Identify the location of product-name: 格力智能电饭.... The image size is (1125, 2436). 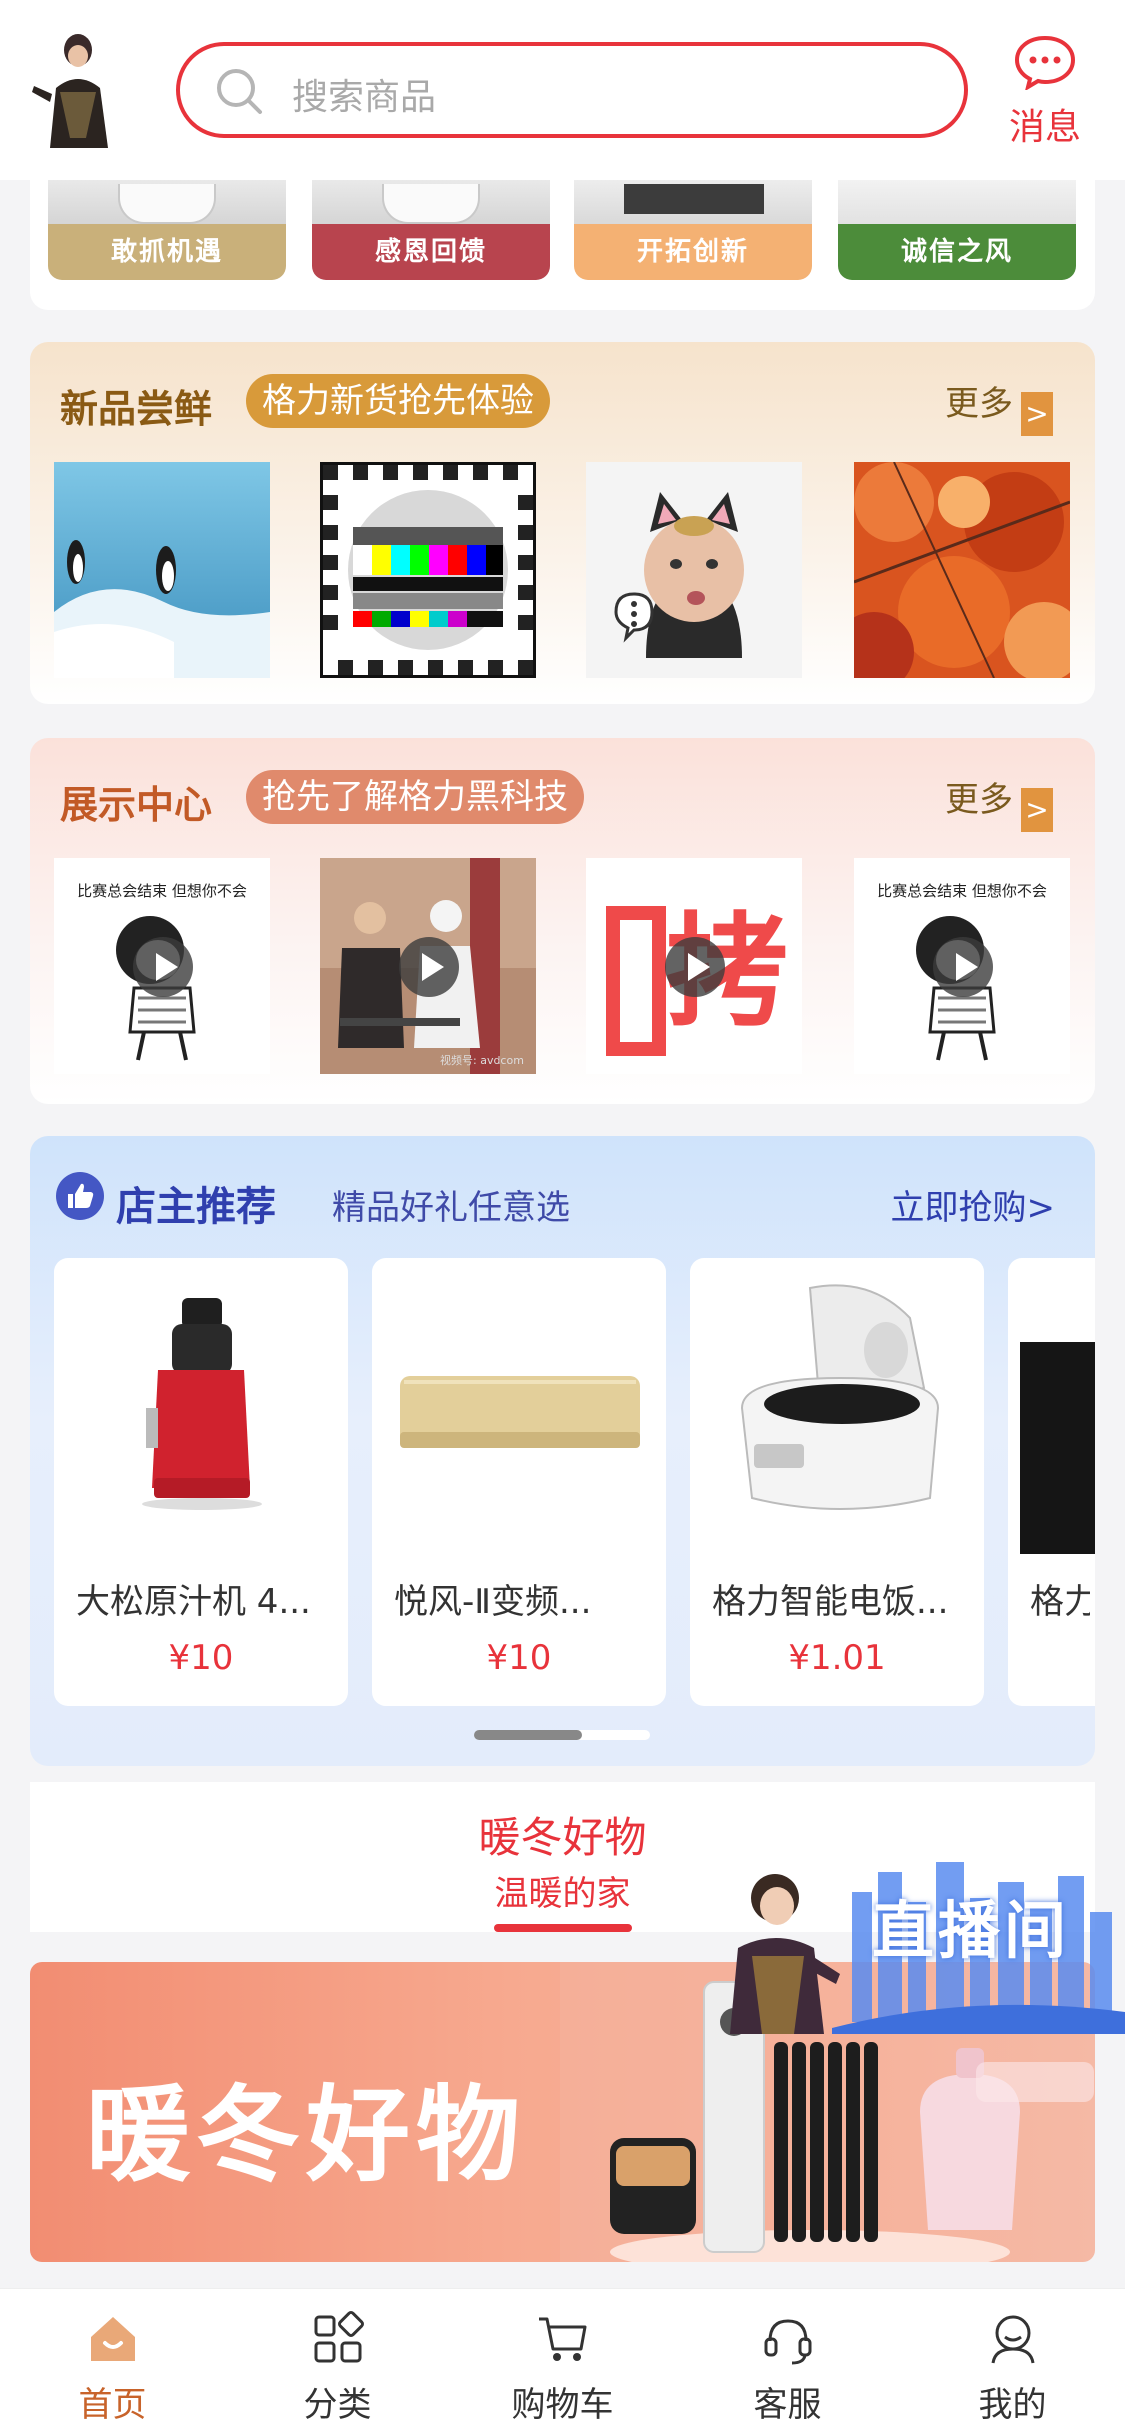
(830, 1602).